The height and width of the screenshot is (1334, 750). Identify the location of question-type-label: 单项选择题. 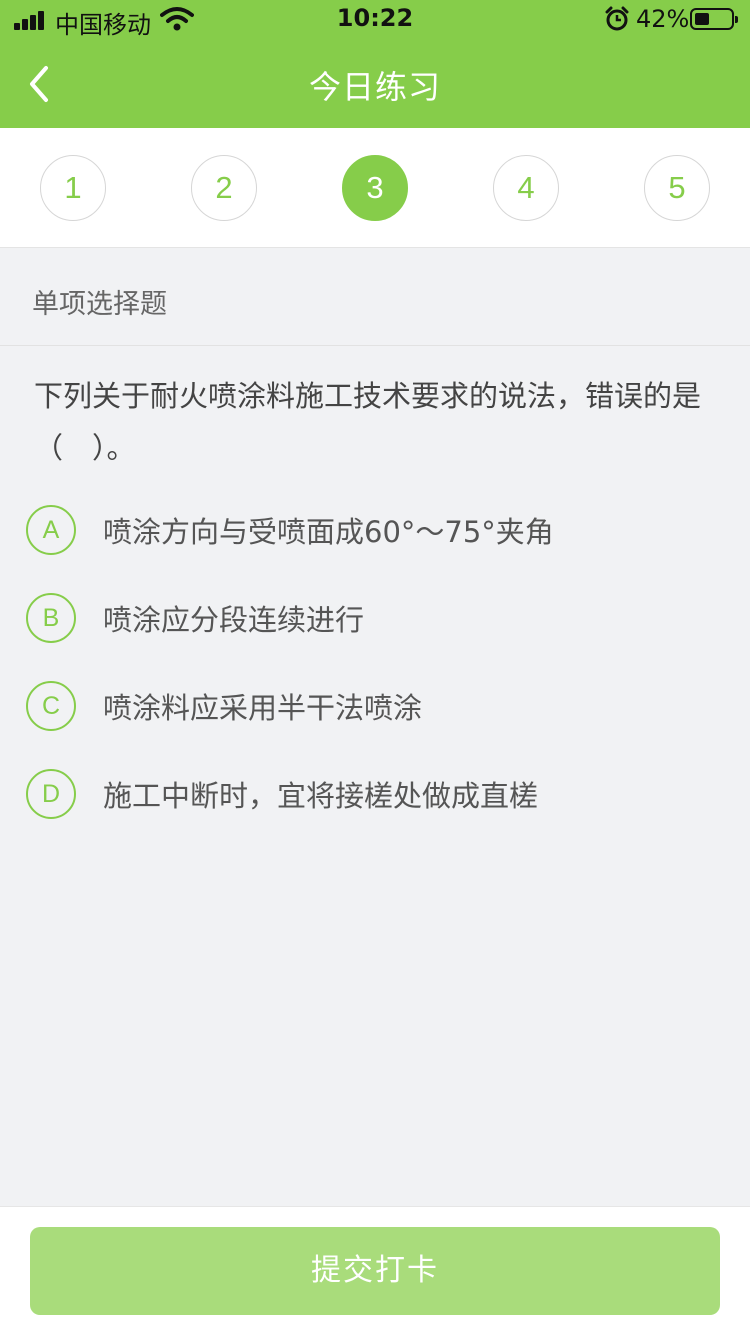
(99, 304).